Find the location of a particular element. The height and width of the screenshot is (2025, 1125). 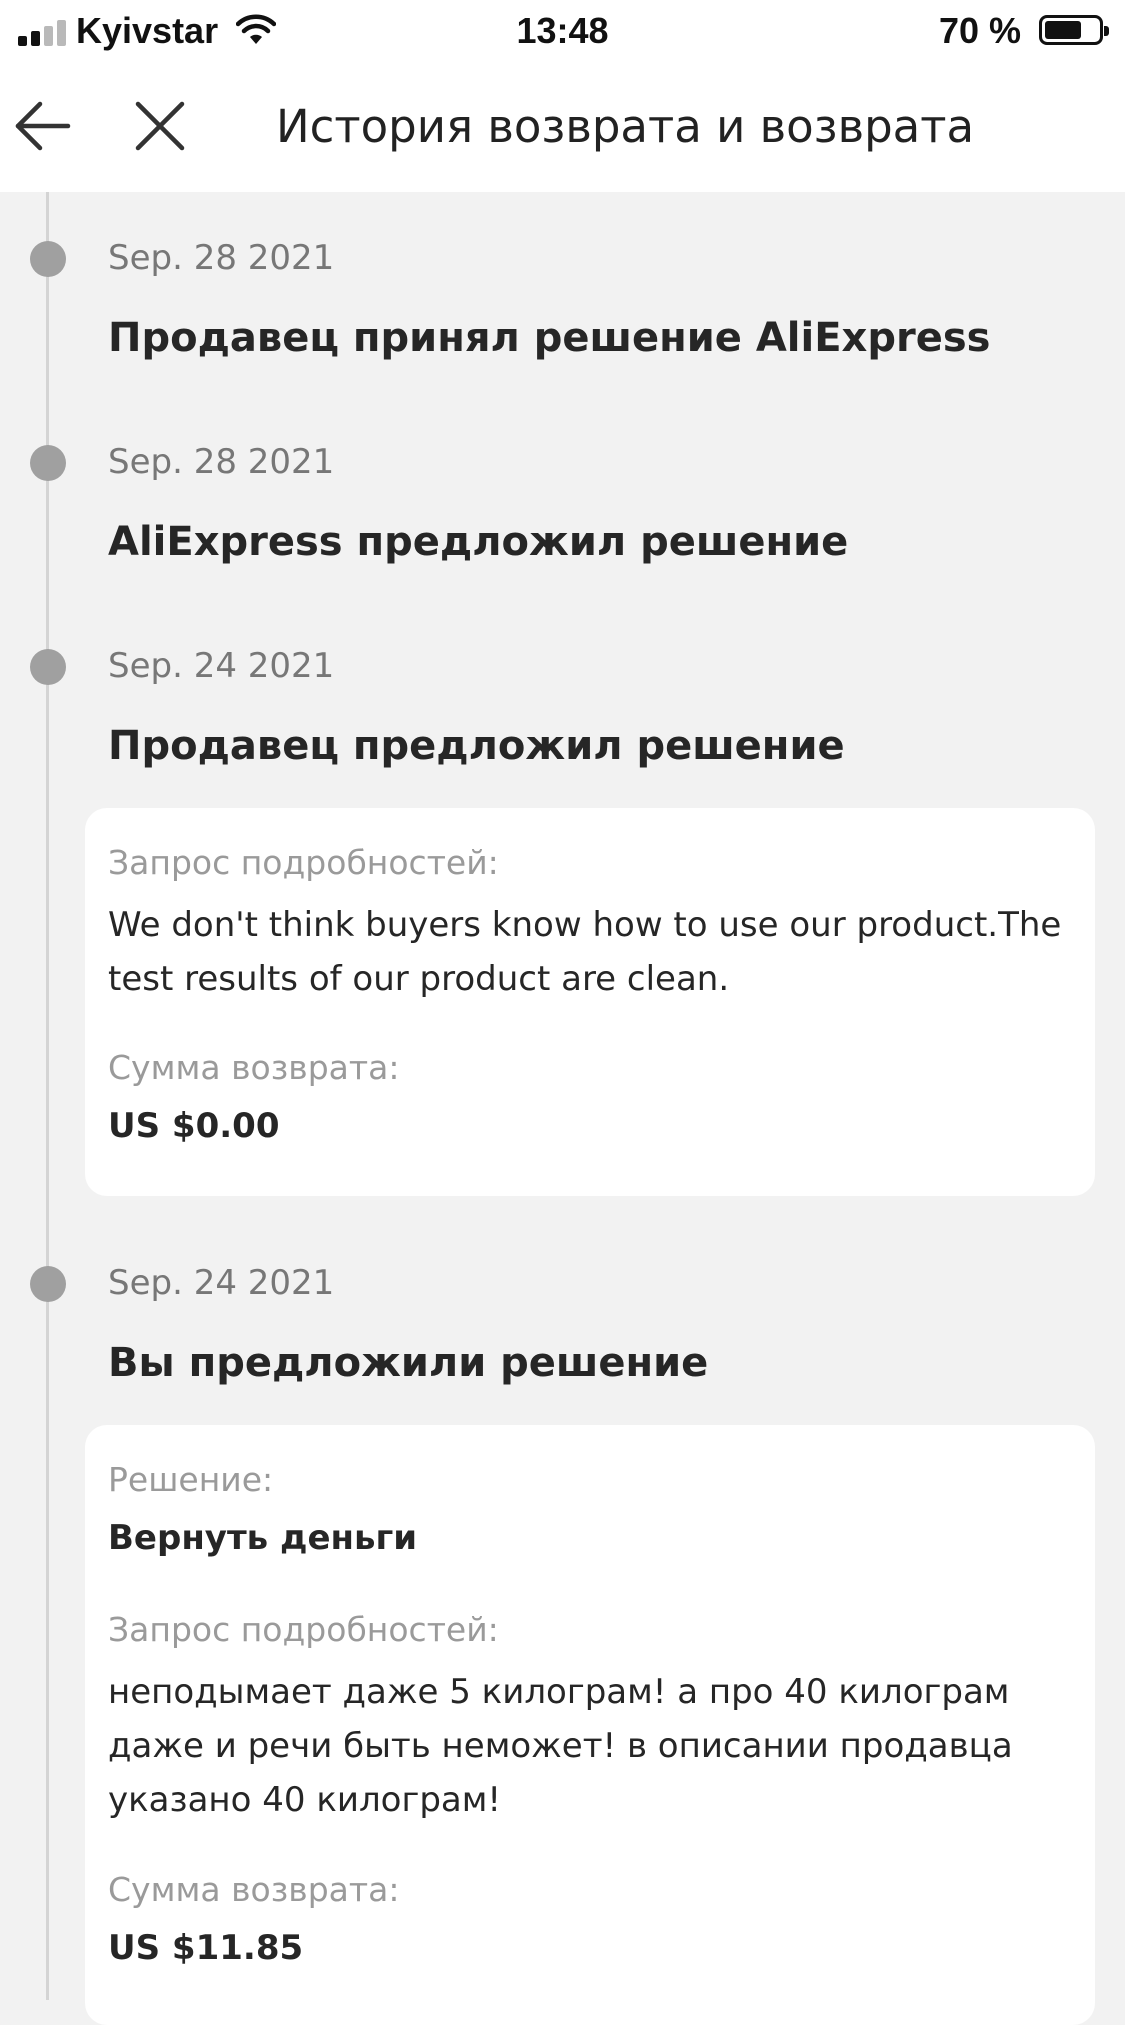

close-icon is located at coordinates (160, 126).